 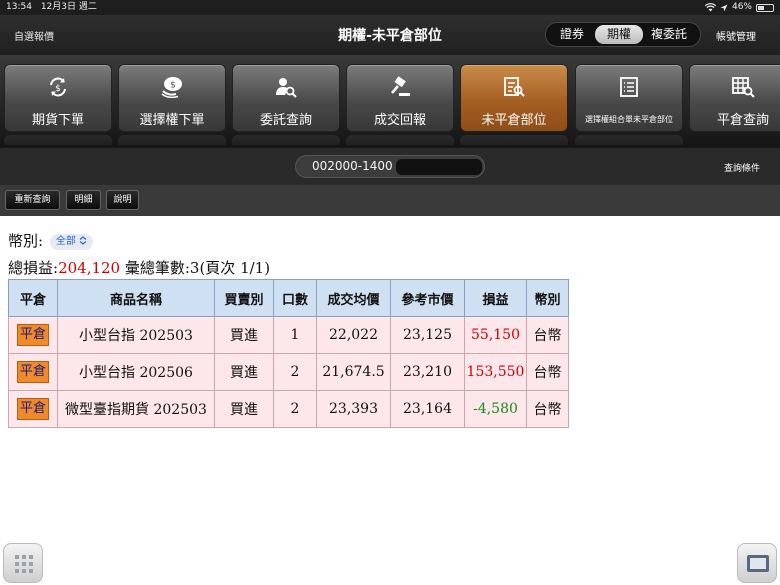 What do you see at coordinates (495, 335) in the screenshot?
I see `pl-cell: 55,150` at bounding box center [495, 335].